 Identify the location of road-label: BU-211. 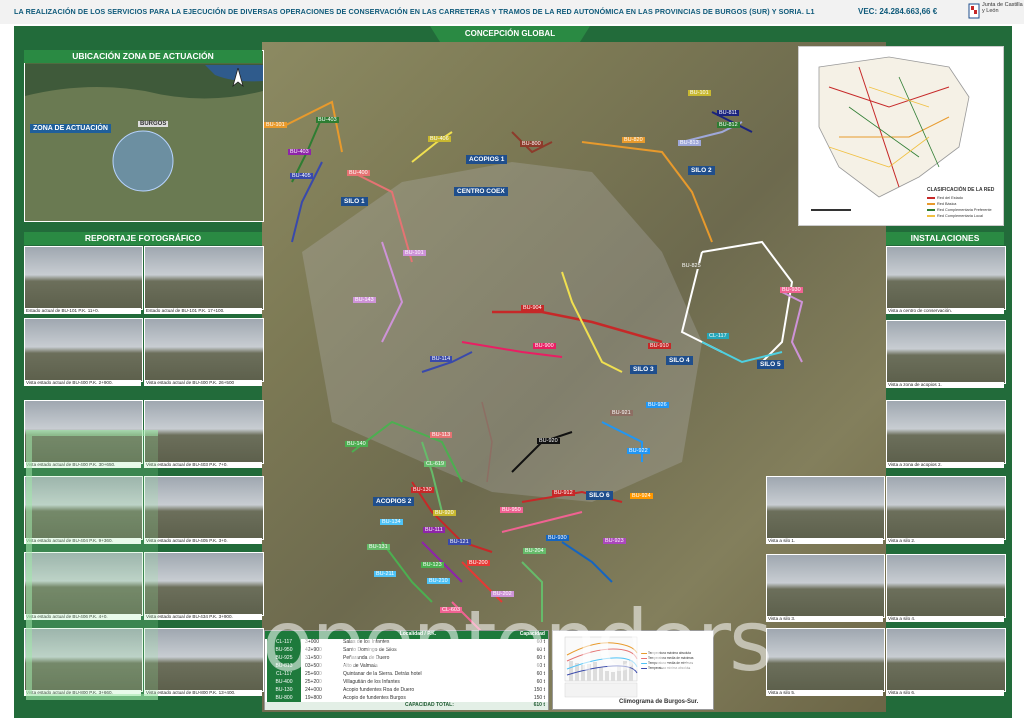
(385, 574).